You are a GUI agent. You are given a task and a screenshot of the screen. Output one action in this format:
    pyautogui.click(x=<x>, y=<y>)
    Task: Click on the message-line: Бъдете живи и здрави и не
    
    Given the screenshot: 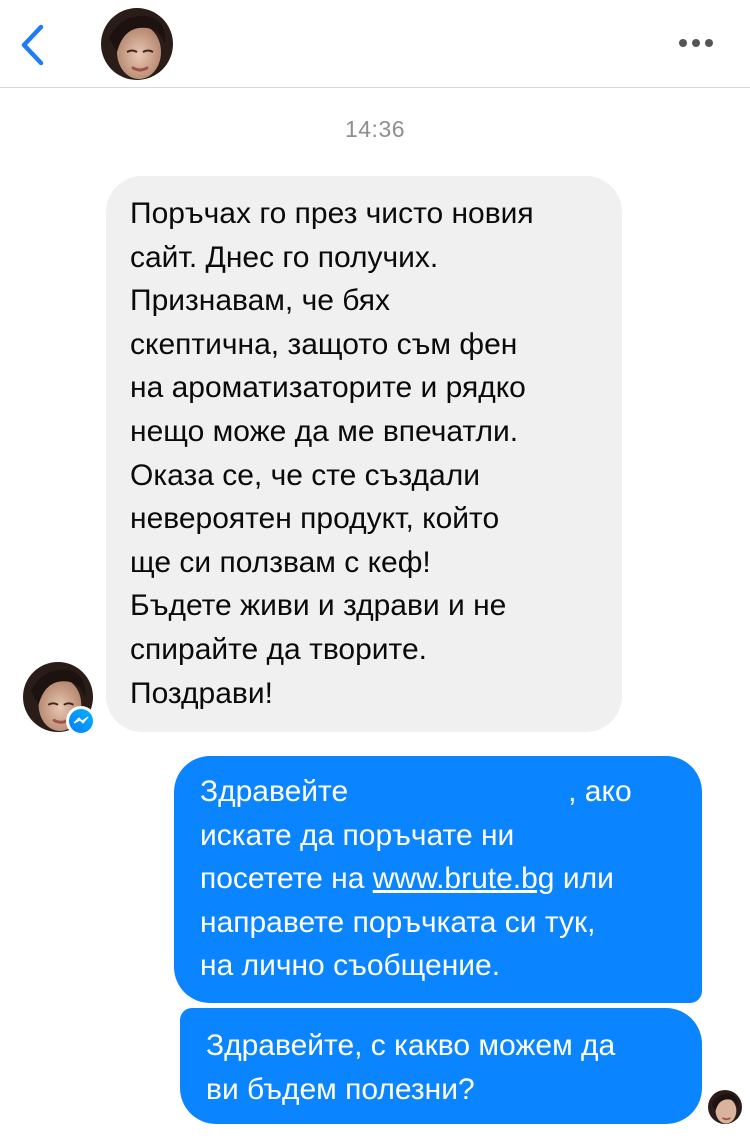 What is the action you would take?
    pyautogui.click(x=318, y=606)
    